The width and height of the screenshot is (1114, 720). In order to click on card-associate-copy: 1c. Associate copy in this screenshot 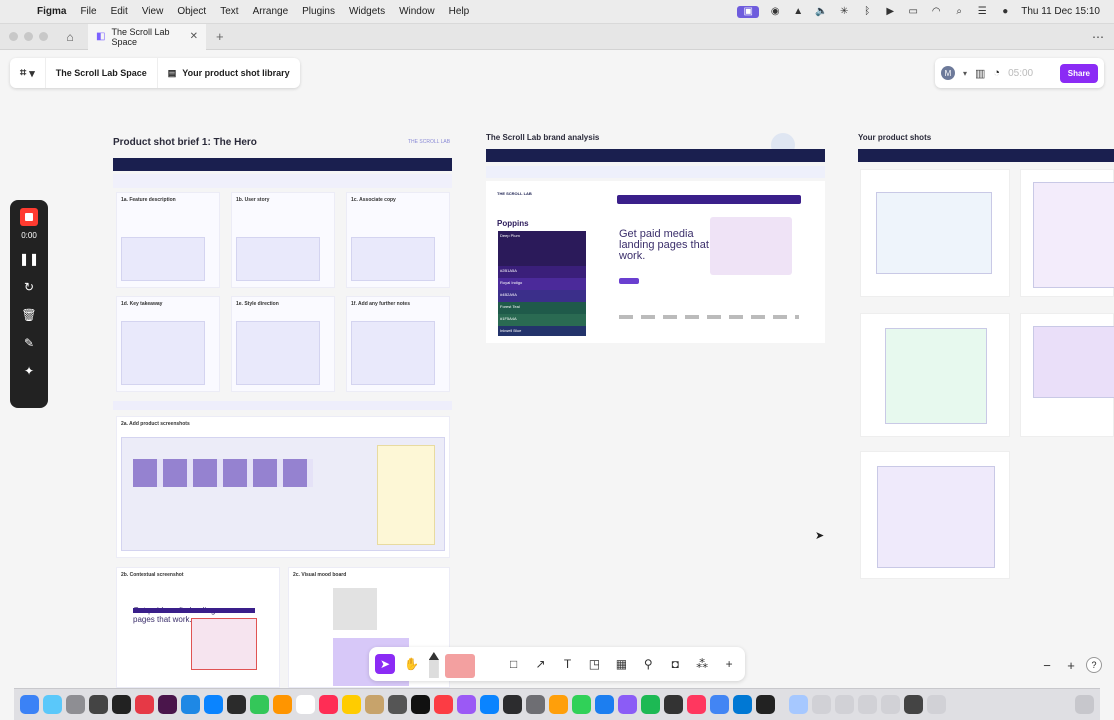, I will do `click(398, 240)`.